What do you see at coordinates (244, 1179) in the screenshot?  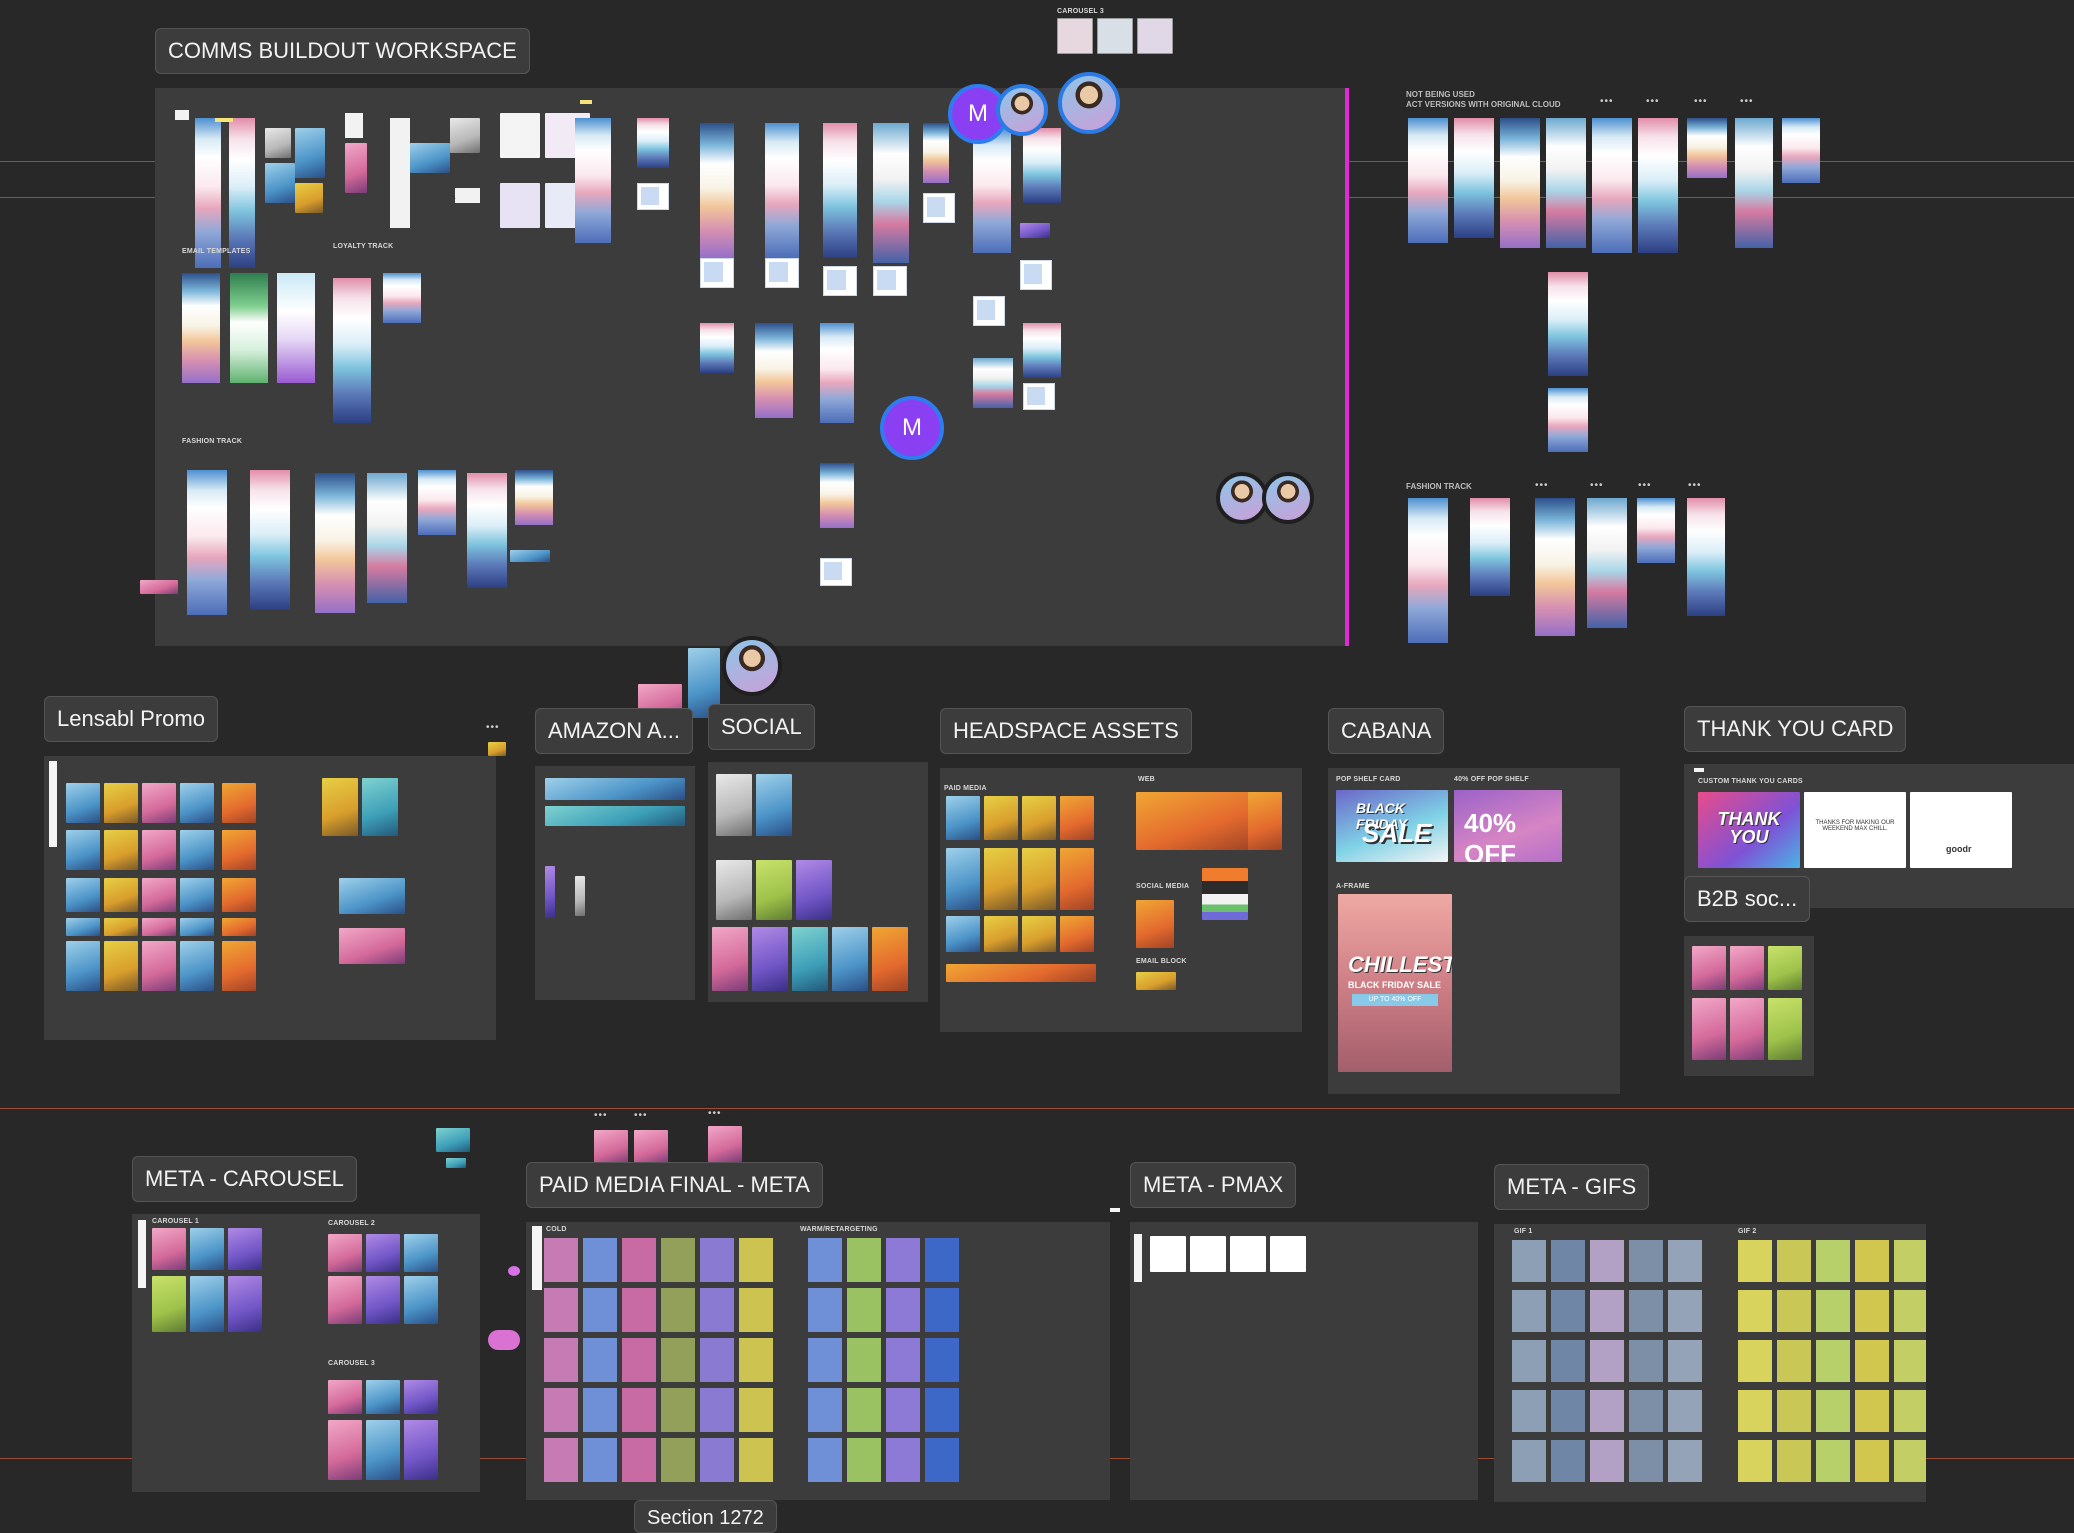 I see `section-label-meta-carousel: META - CAROUSEL` at bounding box center [244, 1179].